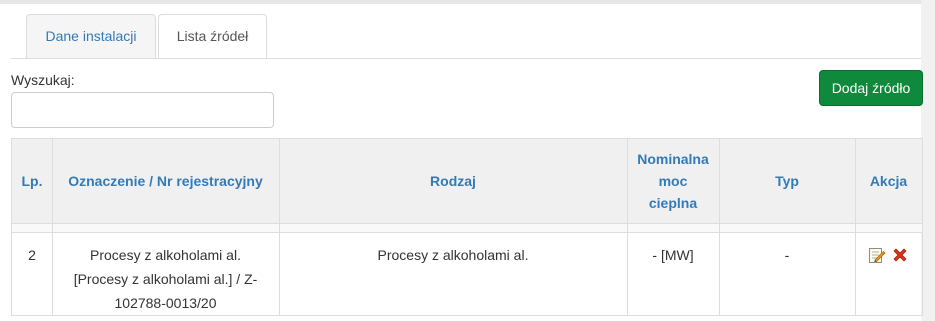 The width and height of the screenshot is (935, 321). What do you see at coordinates (165, 303) in the screenshot?
I see `cell-oznaczenie-line: 102788-0013/20` at bounding box center [165, 303].